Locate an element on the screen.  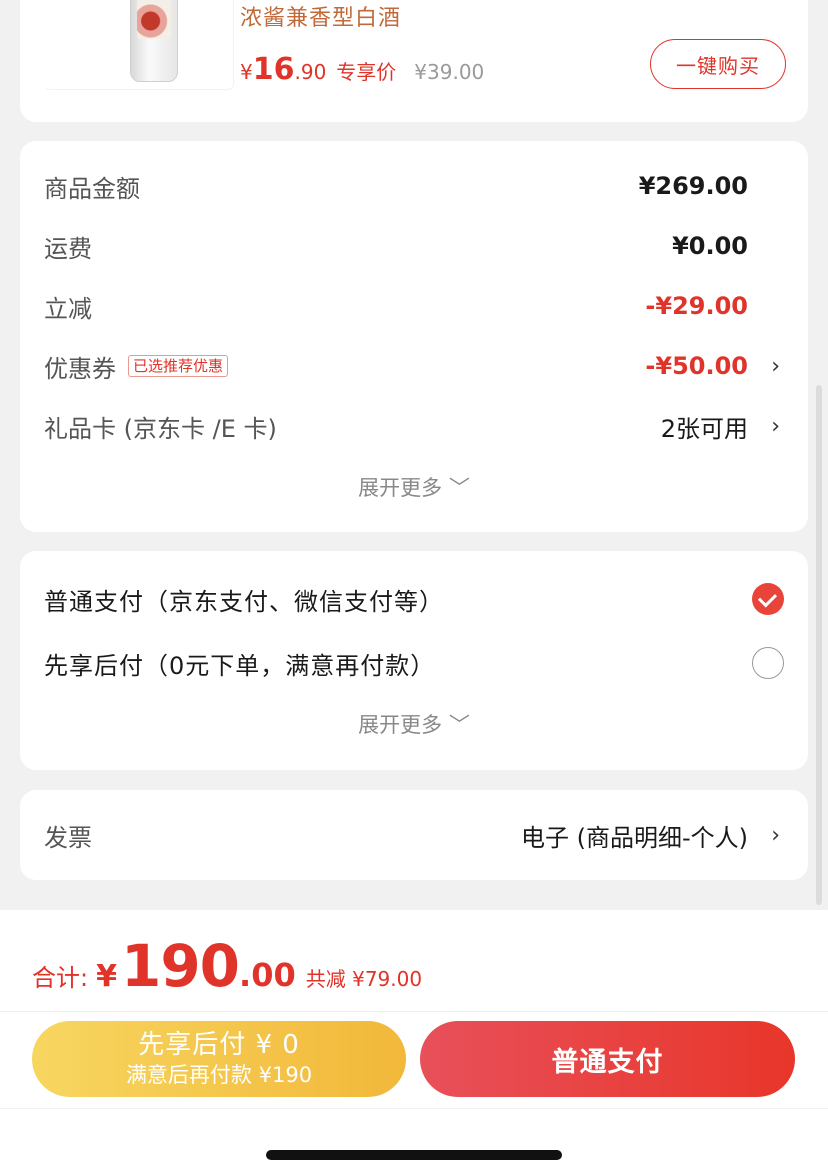
total-integer: 190 is located at coordinates (180, 966).